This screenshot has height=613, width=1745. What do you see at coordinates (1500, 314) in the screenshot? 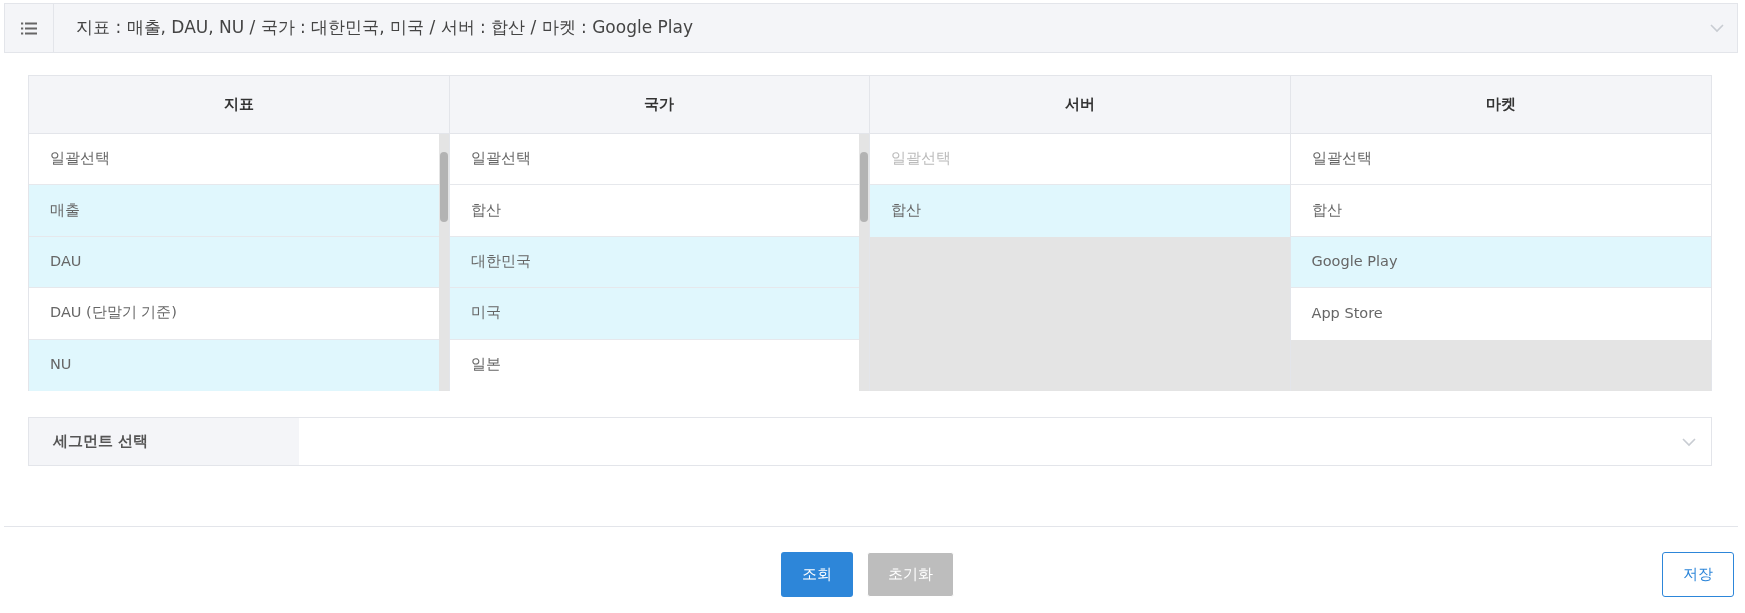
I see `option-item: App Store` at bounding box center [1500, 314].